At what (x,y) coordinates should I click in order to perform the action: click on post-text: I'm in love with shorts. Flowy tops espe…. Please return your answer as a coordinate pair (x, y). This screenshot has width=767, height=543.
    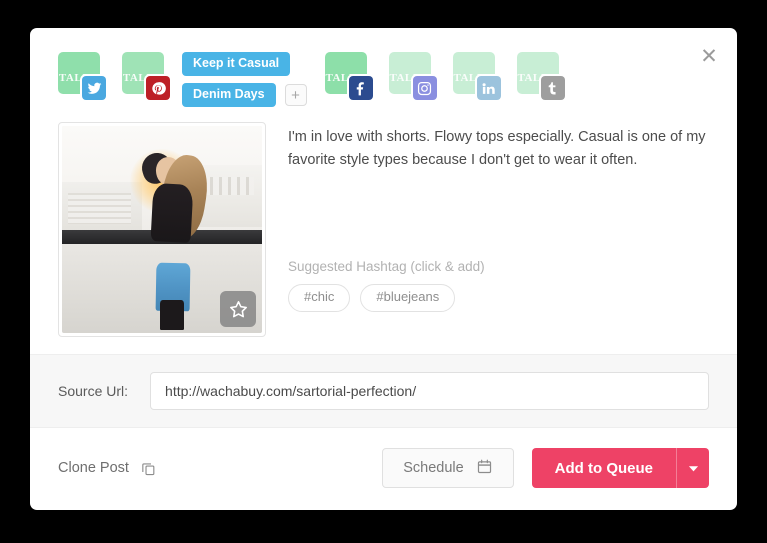
    Looking at the image, I should click on (498, 149).